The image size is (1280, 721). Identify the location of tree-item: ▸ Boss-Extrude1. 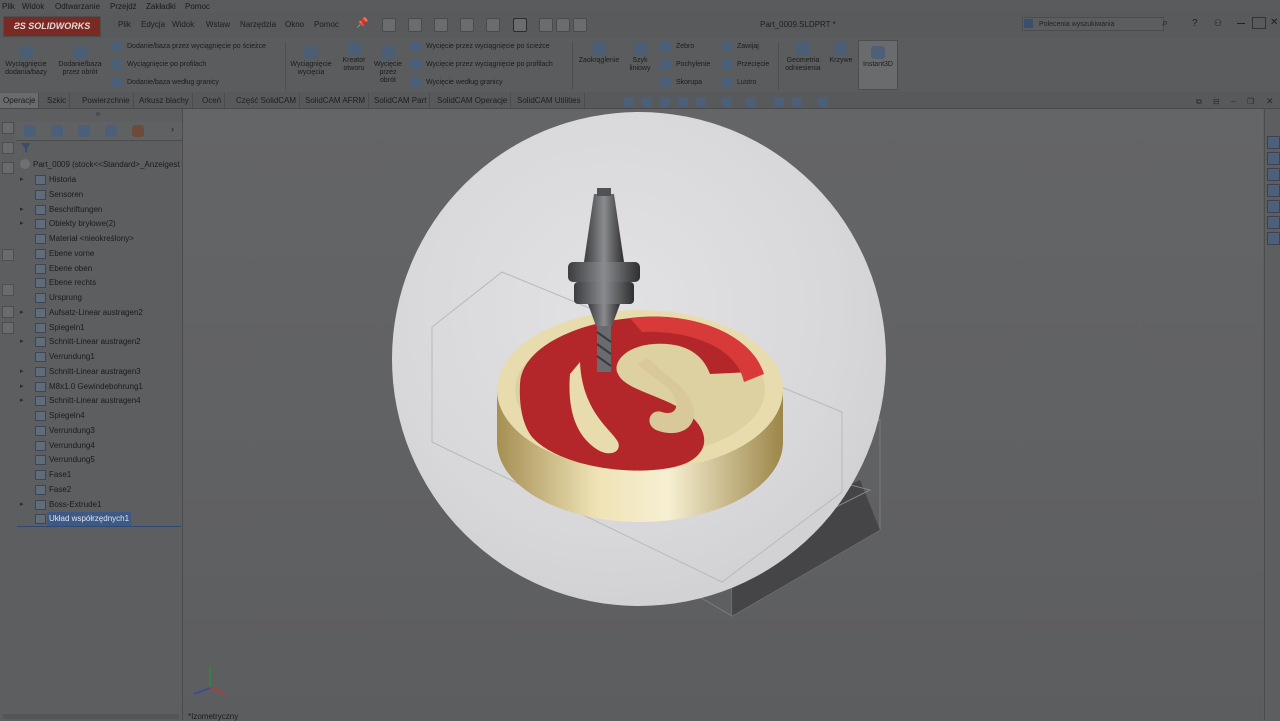
(90, 505).